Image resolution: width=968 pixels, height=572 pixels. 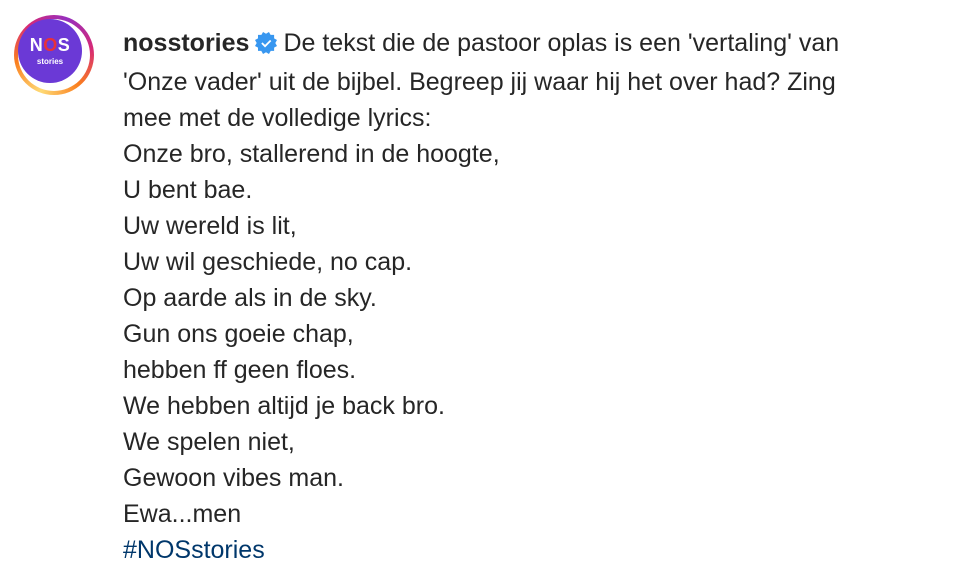 I want to click on lyric-line: We spelen niet,, so click(x=209, y=442).